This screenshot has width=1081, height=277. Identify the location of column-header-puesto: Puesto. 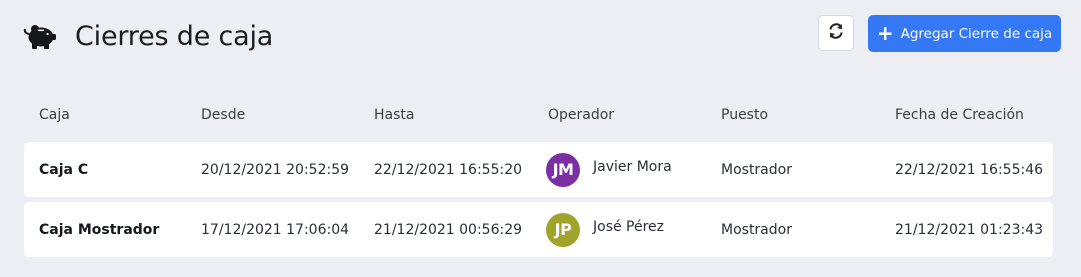
(744, 115).